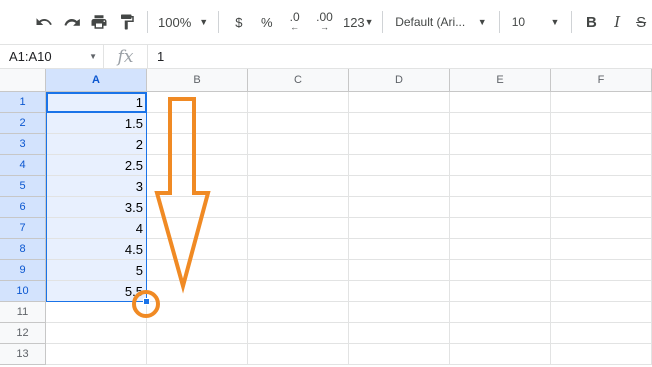  I want to click on cell-a5: 3, so click(96, 186).